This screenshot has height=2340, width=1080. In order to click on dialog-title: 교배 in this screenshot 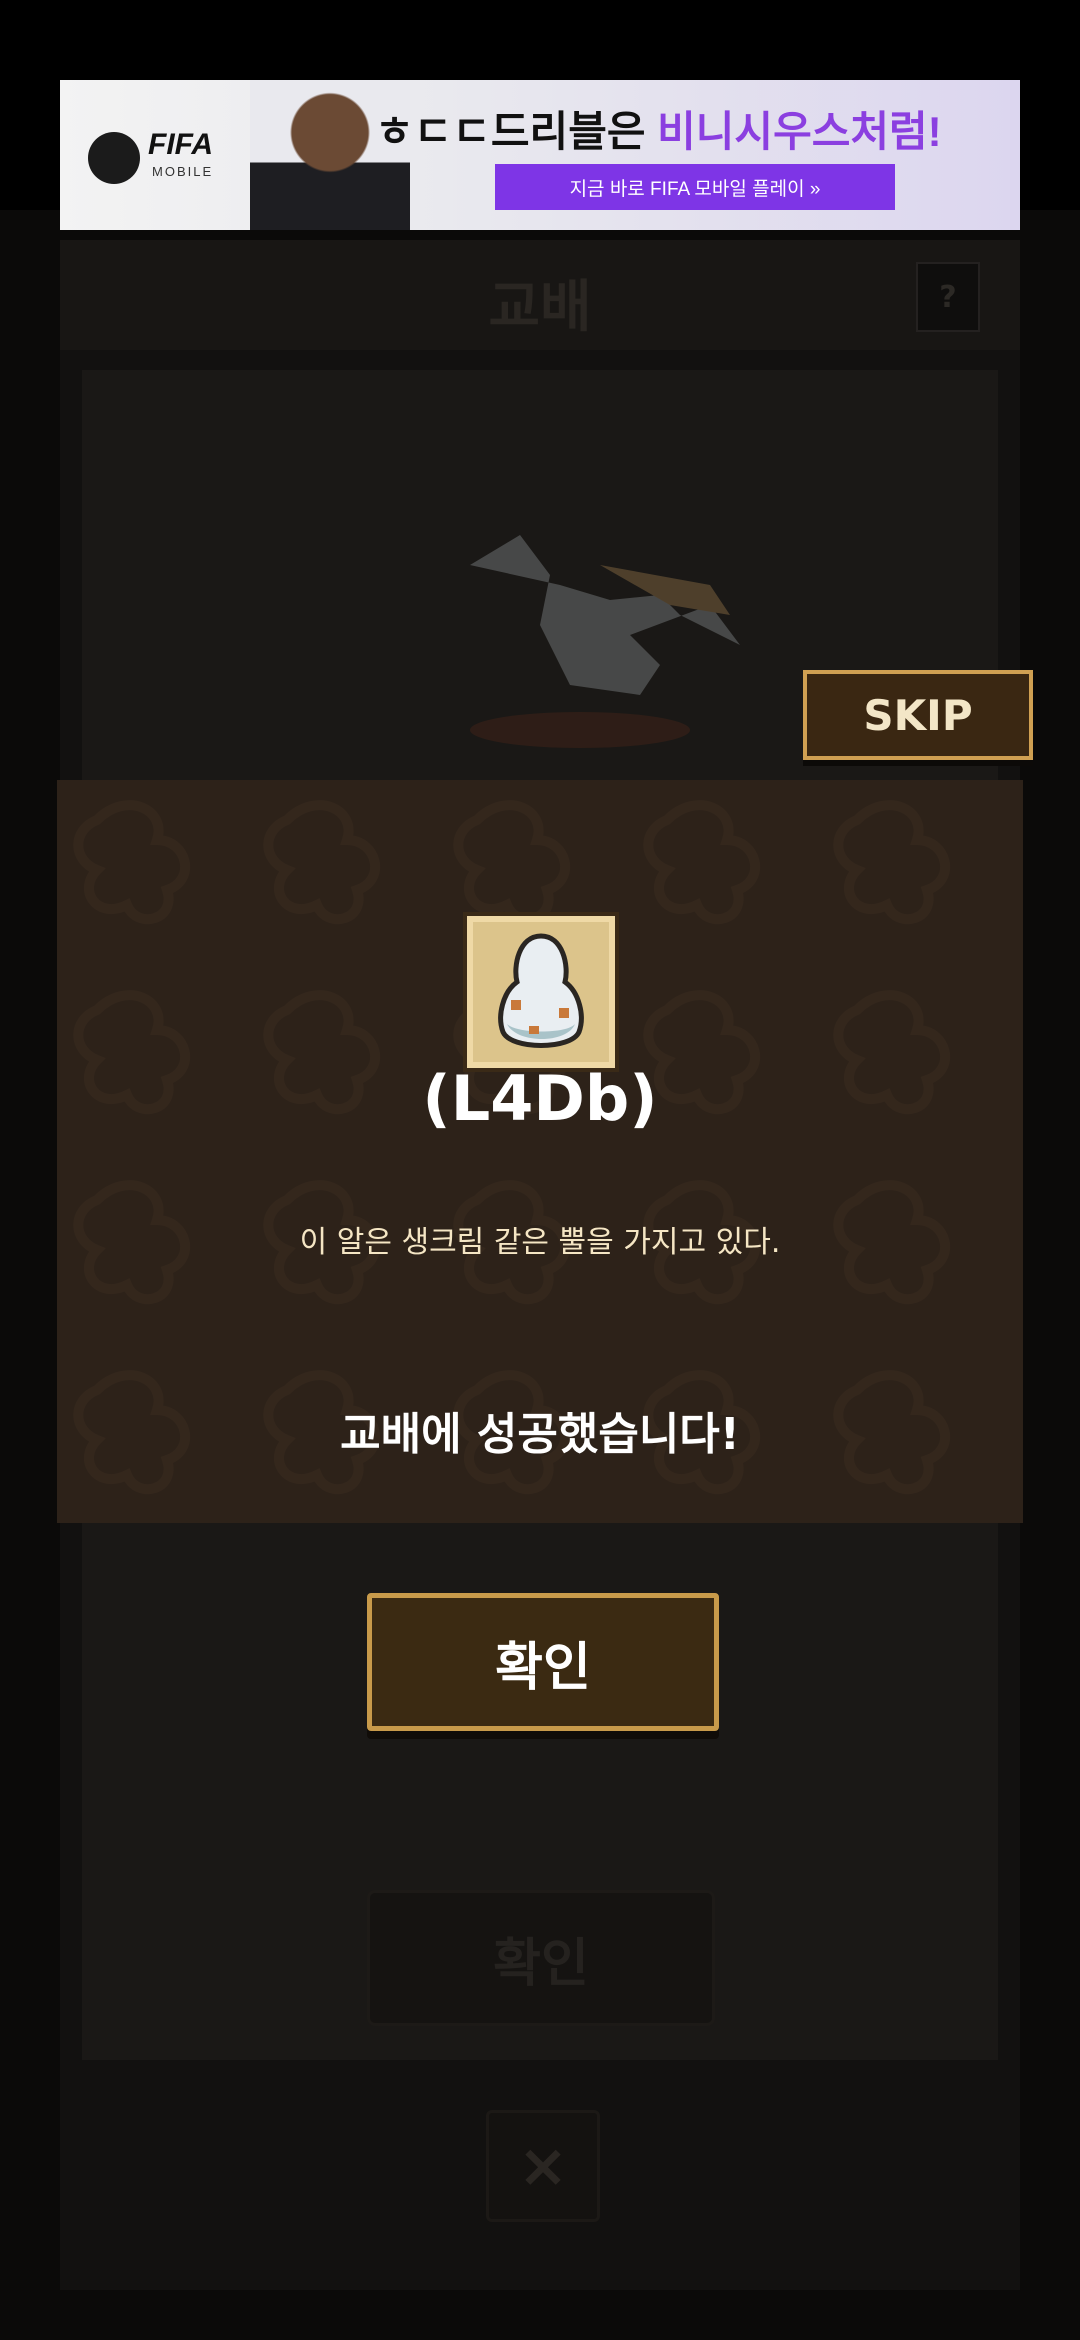, I will do `click(540, 307)`.